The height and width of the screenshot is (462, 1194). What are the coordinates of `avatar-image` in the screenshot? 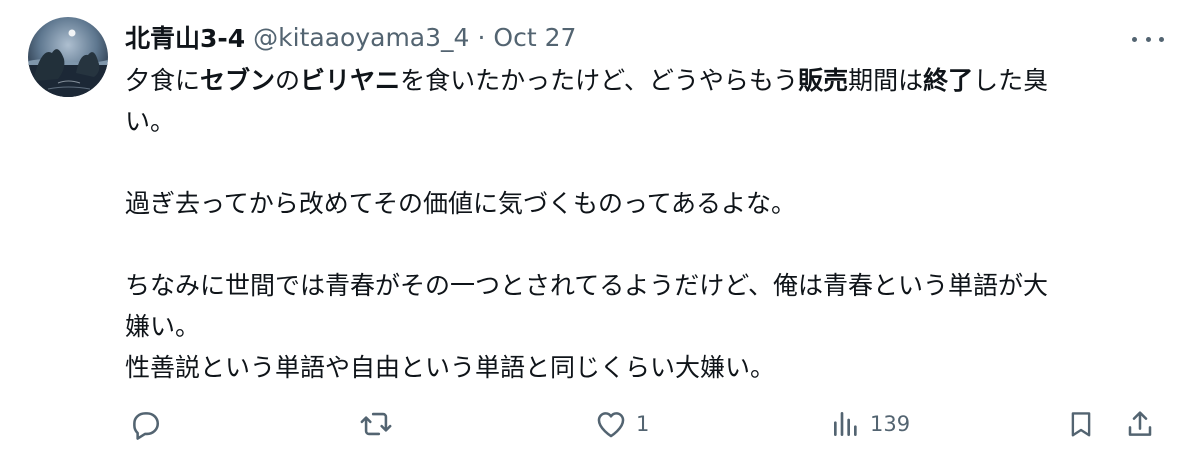 It's located at (68, 57).